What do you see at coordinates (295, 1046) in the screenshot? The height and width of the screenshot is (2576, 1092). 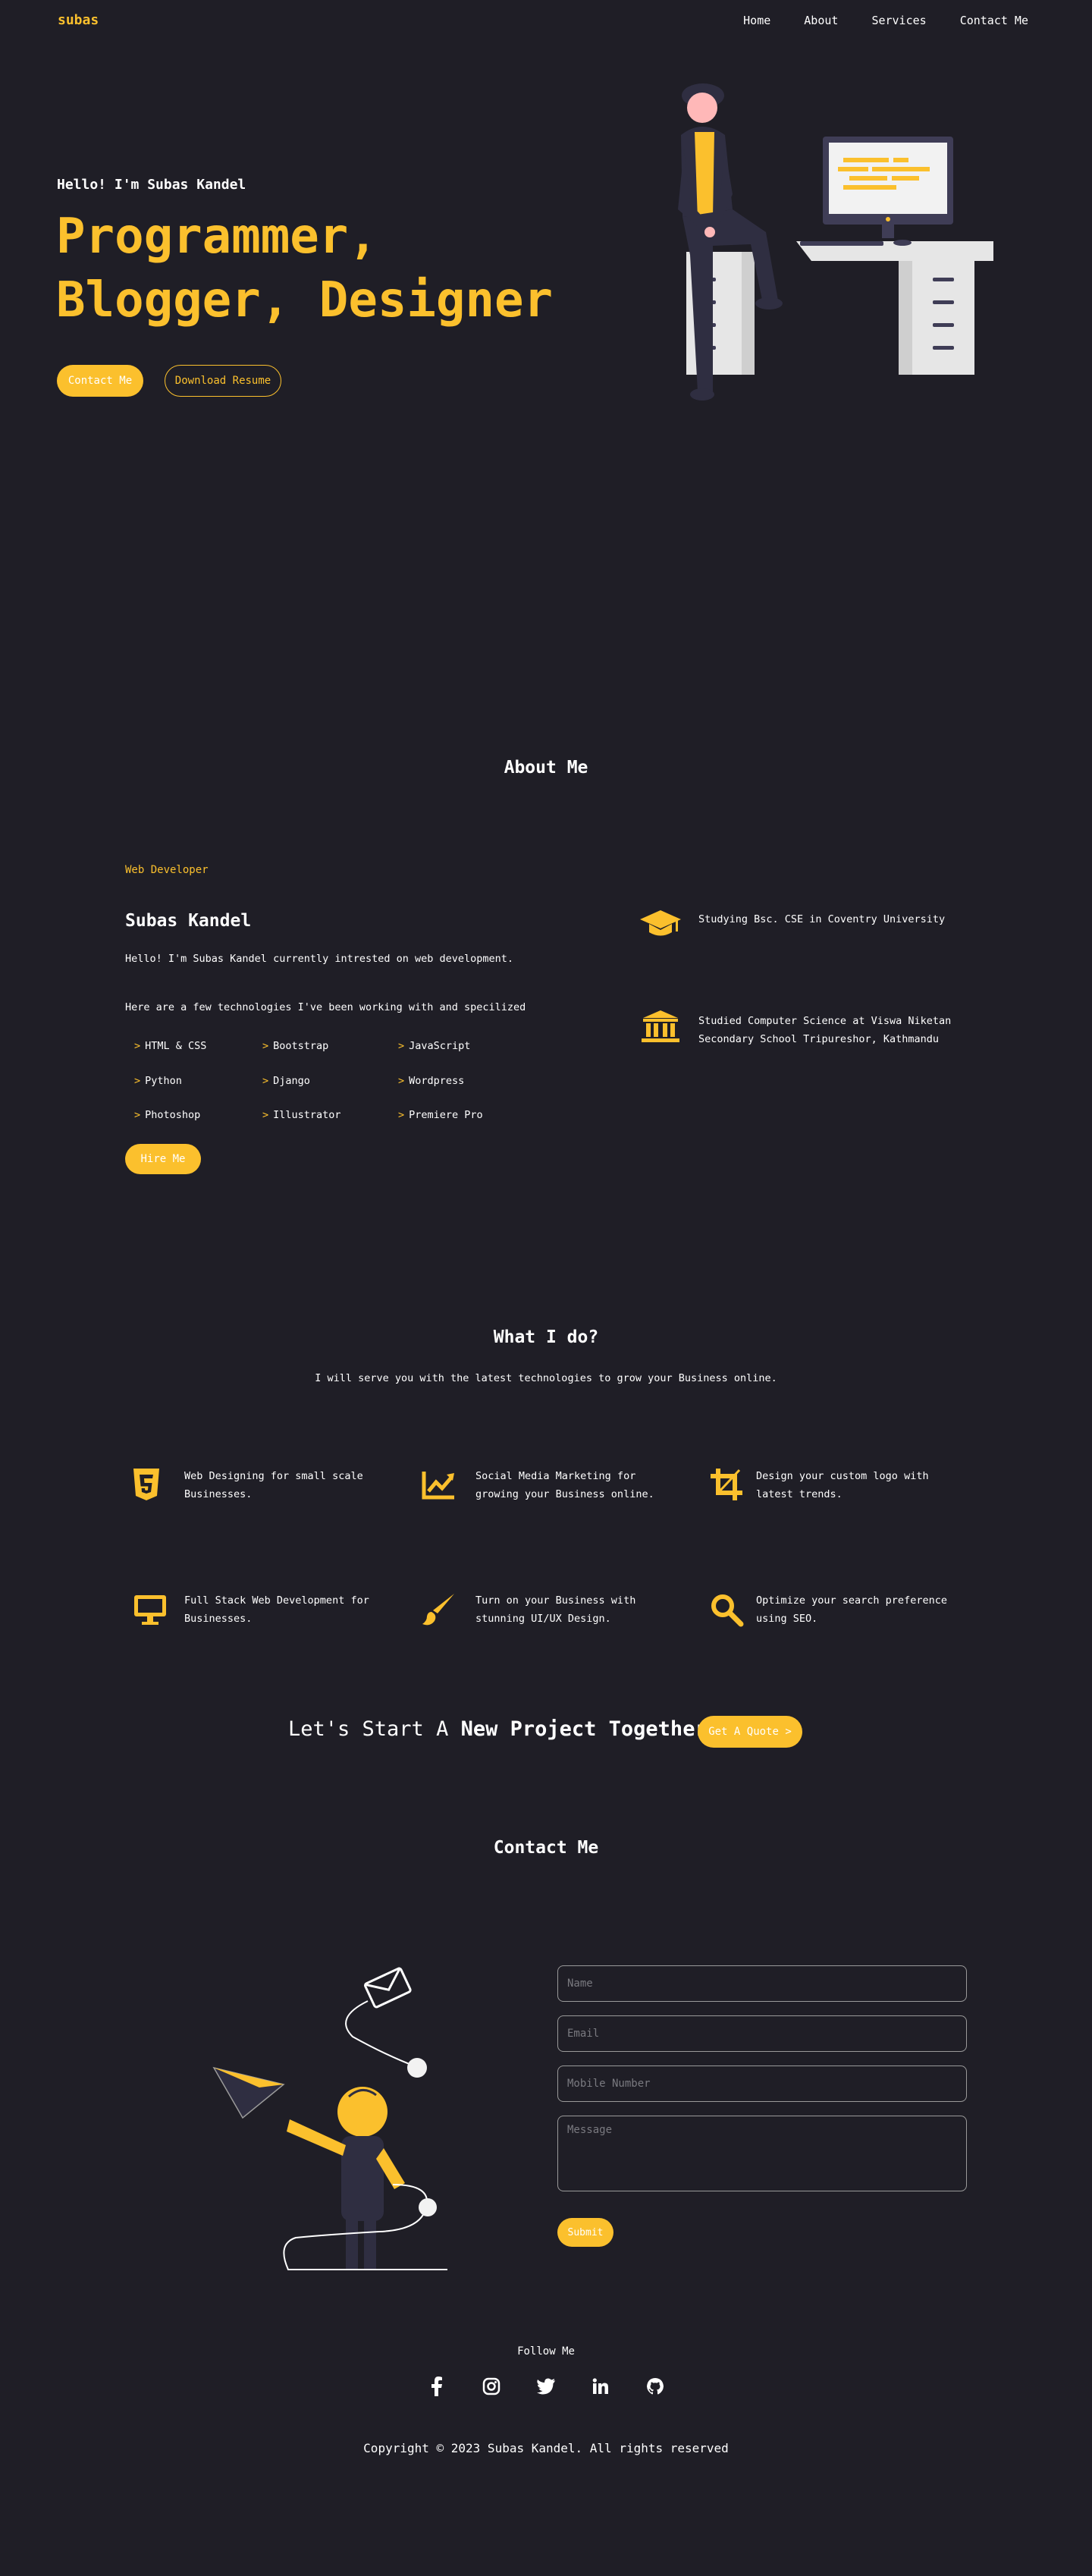 I see `tech-item: > Bootstrap` at bounding box center [295, 1046].